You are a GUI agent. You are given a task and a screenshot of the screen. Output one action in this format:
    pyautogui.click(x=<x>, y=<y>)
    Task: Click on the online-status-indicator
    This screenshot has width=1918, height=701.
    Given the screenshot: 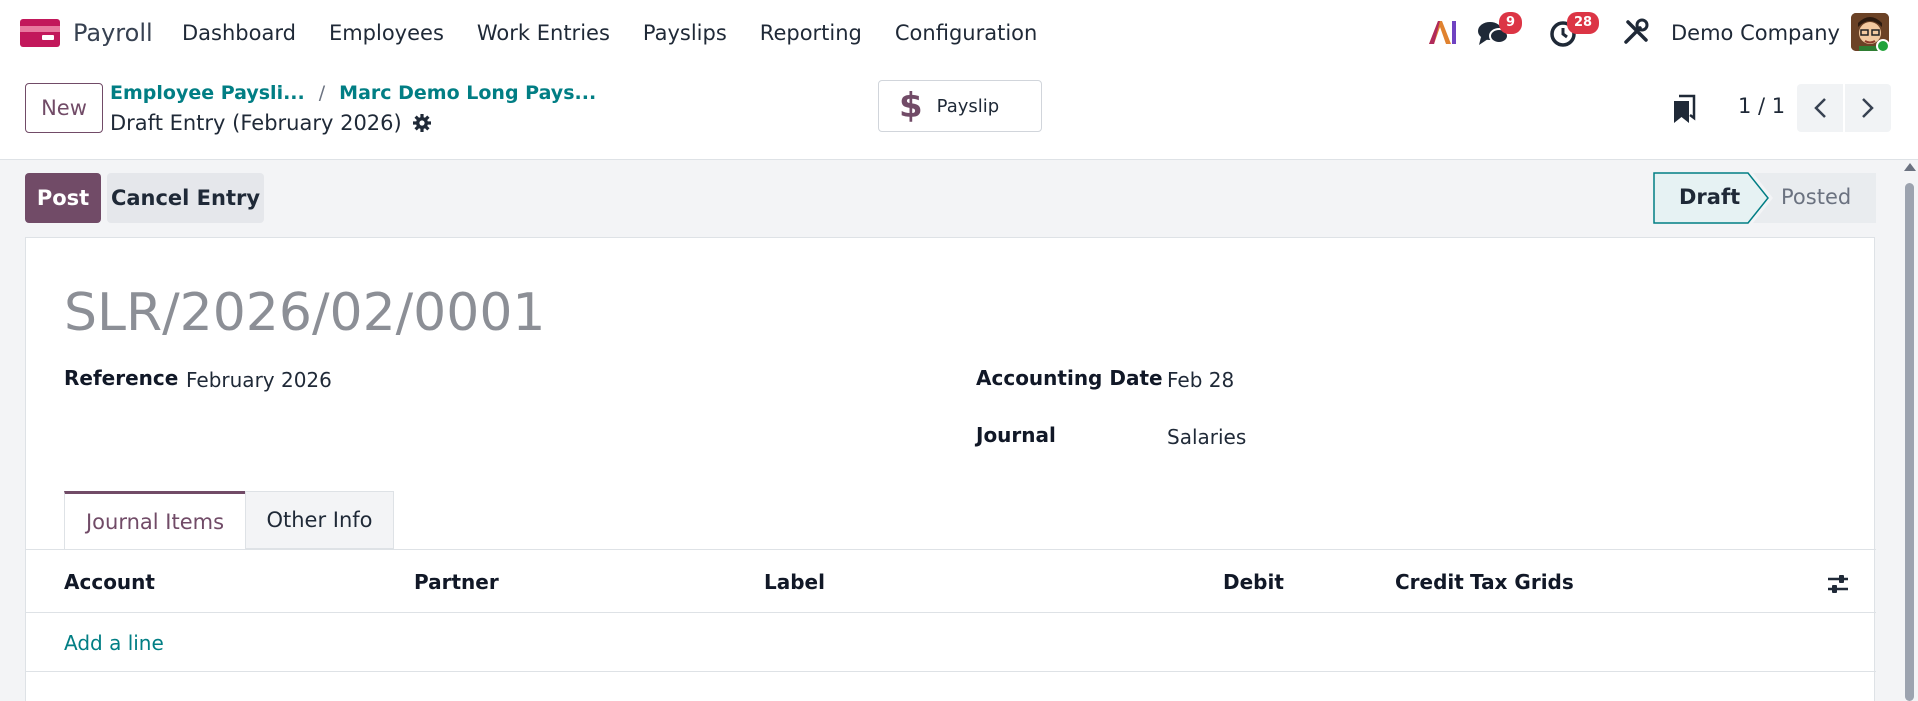 What is the action you would take?
    pyautogui.click(x=1883, y=46)
    